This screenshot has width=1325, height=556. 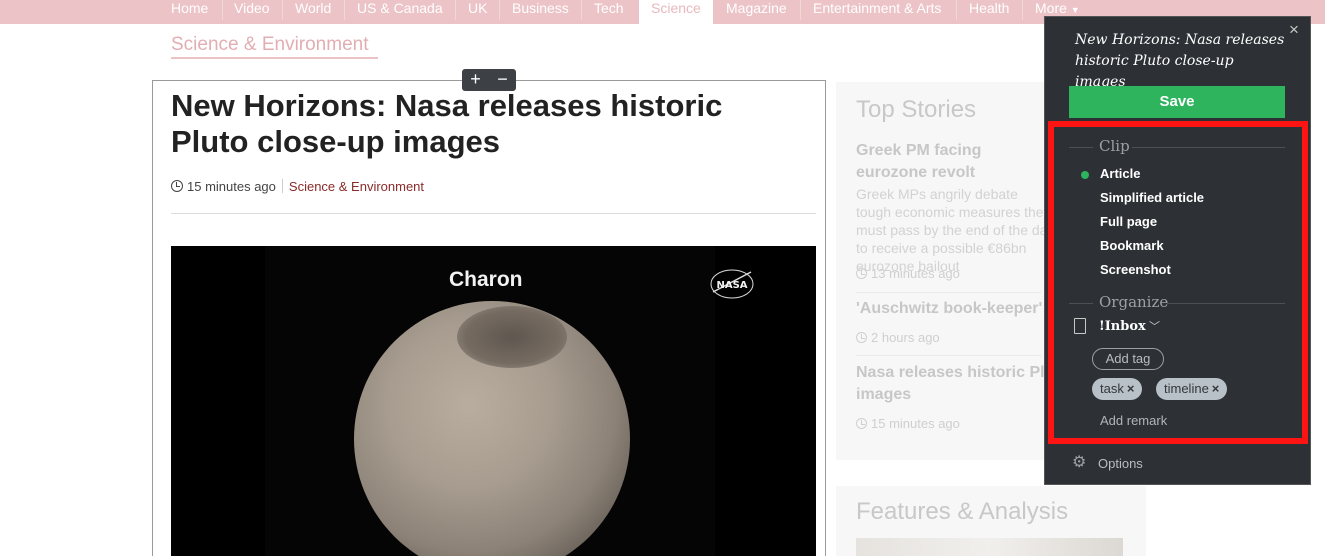 What do you see at coordinates (989, 12) in the screenshot?
I see `nav-item-health: Health` at bounding box center [989, 12].